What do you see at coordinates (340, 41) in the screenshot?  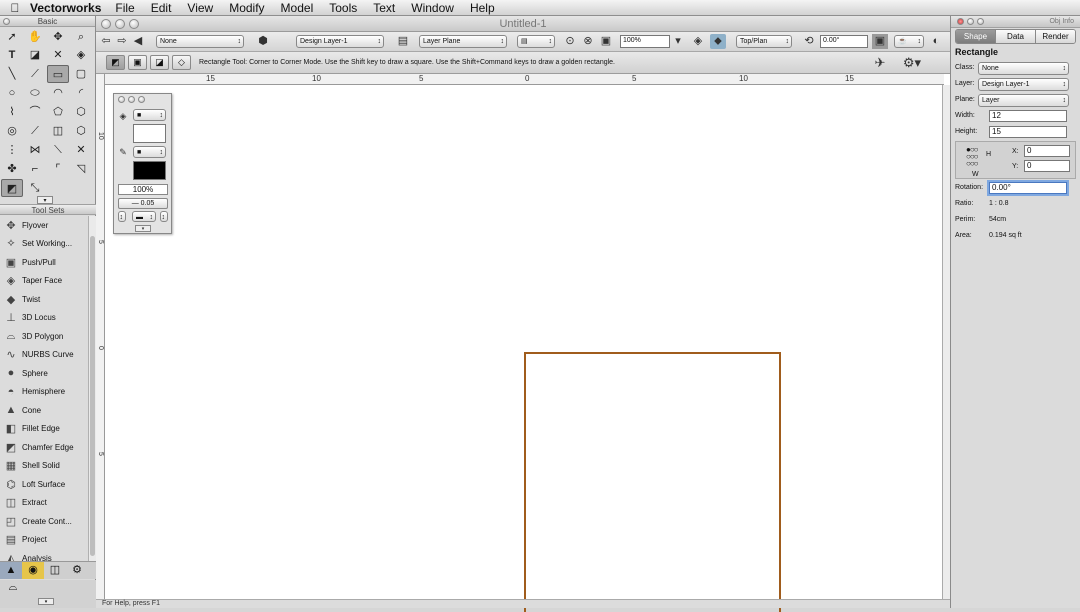 I see `active-layer-dropdown: Design Layer-1` at bounding box center [340, 41].